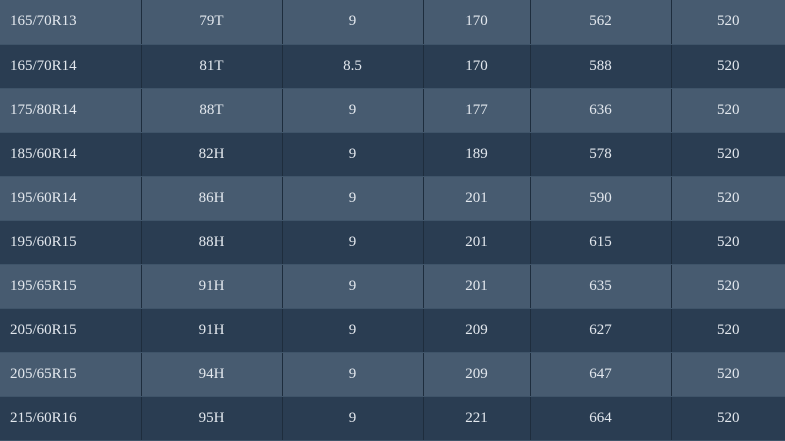 The height and width of the screenshot is (441, 785). I want to click on table-row: 185/60R14 82H 9 189 578 520, so click(392, 154).